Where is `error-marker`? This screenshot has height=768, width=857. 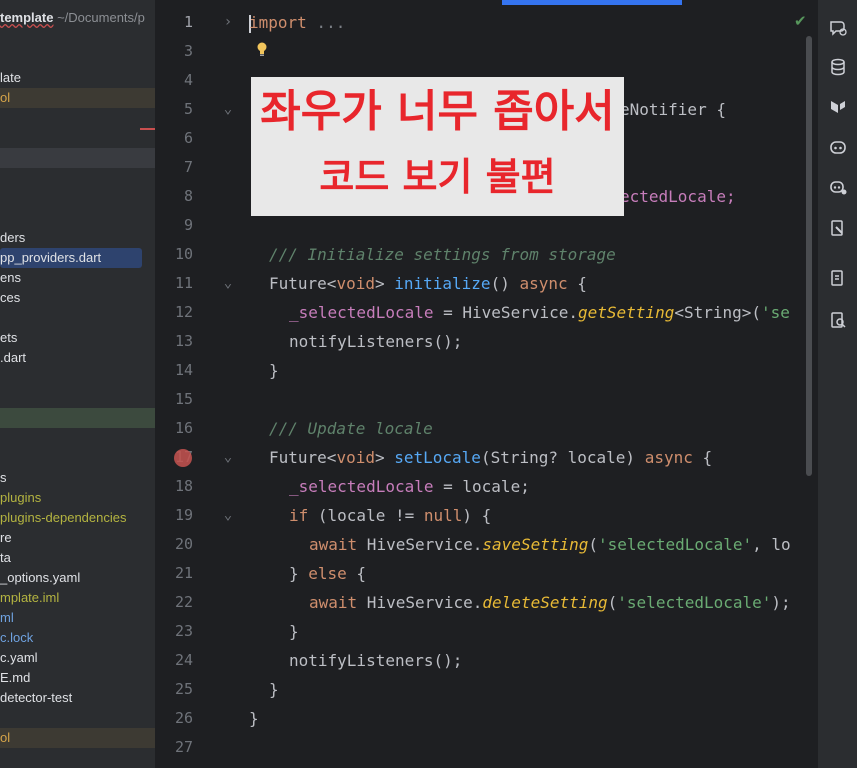 error-marker is located at coordinates (147, 129).